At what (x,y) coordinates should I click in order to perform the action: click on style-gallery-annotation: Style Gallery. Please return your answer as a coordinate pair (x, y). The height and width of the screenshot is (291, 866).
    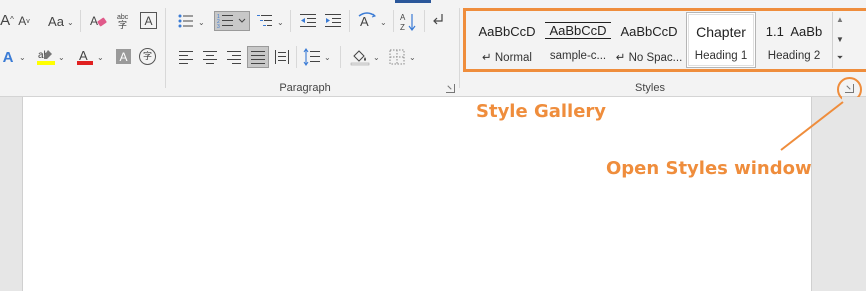
    Looking at the image, I should click on (541, 111).